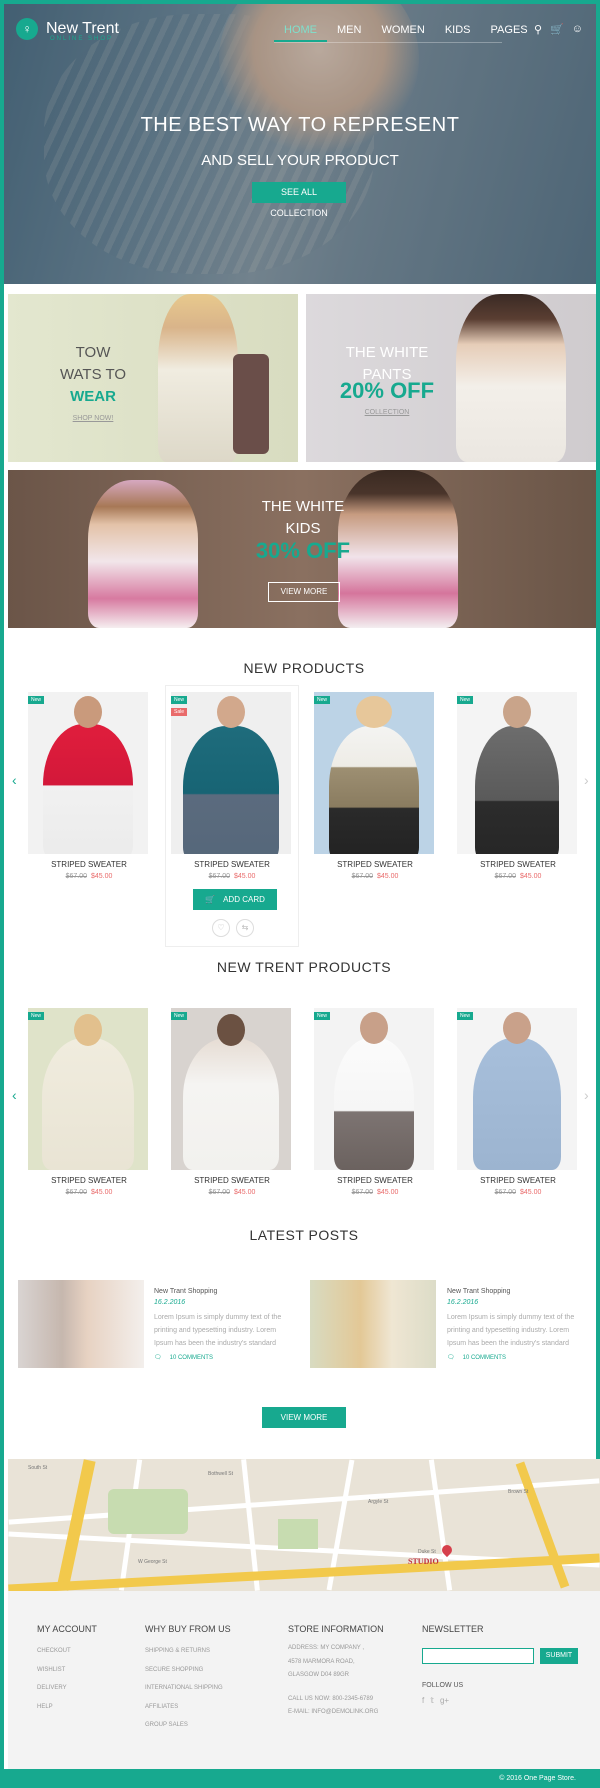 The image size is (600, 1788). What do you see at coordinates (557, 29) in the screenshot?
I see `cart-icon: 🛒` at bounding box center [557, 29].